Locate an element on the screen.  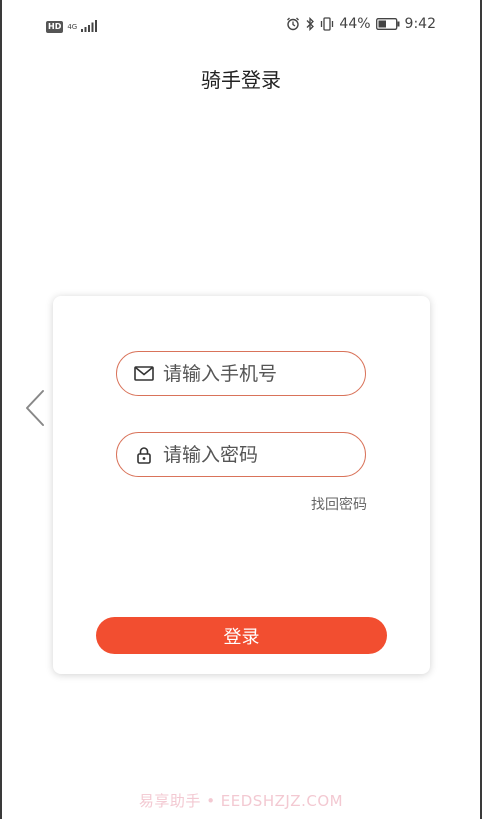
watermark: 易享助手 • EEDSHZJZ.COM is located at coordinates (241, 801).